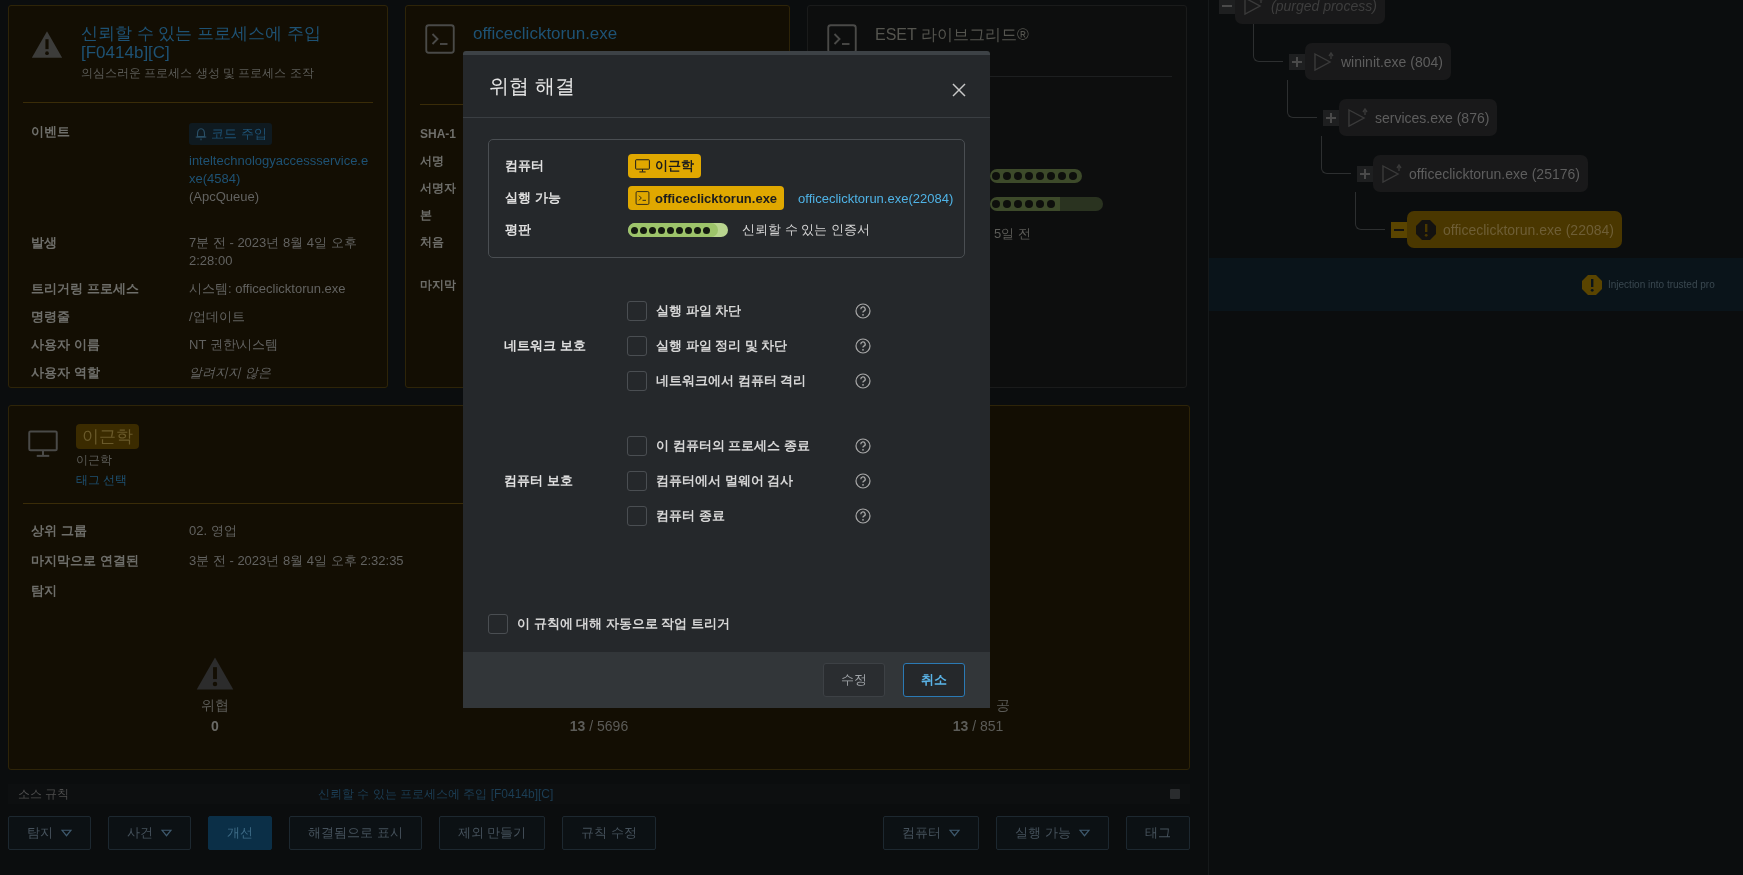 Image resolution: width=1743 pixels, height=875 pixels. Describe the element at coordinates (1158, 833) in the screenshot. I see `toolbar-button: 태그` at that location.